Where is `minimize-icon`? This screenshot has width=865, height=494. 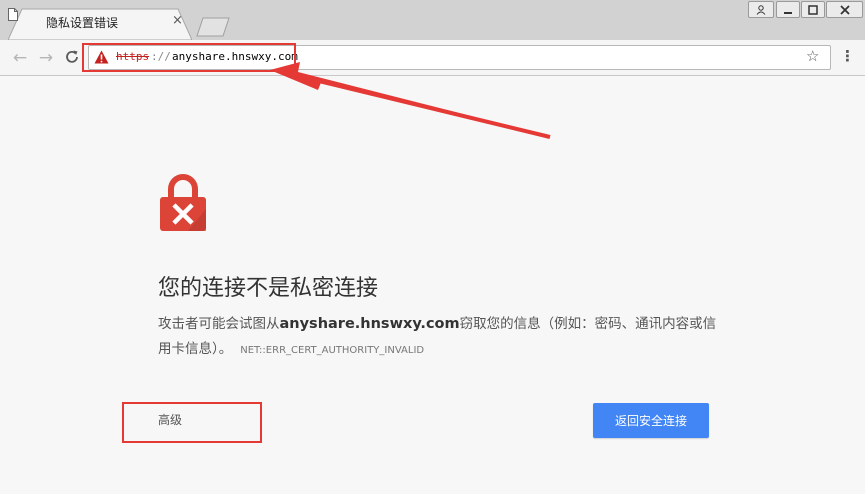 minimize-icon is located at coordinates (788, 9).